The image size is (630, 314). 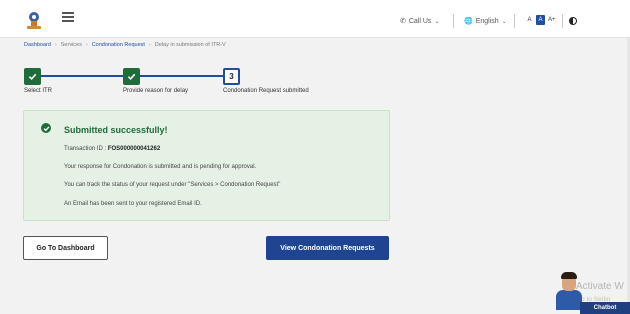 I want to click on chatbot-avatar-hair, so click(x=569, y=275).